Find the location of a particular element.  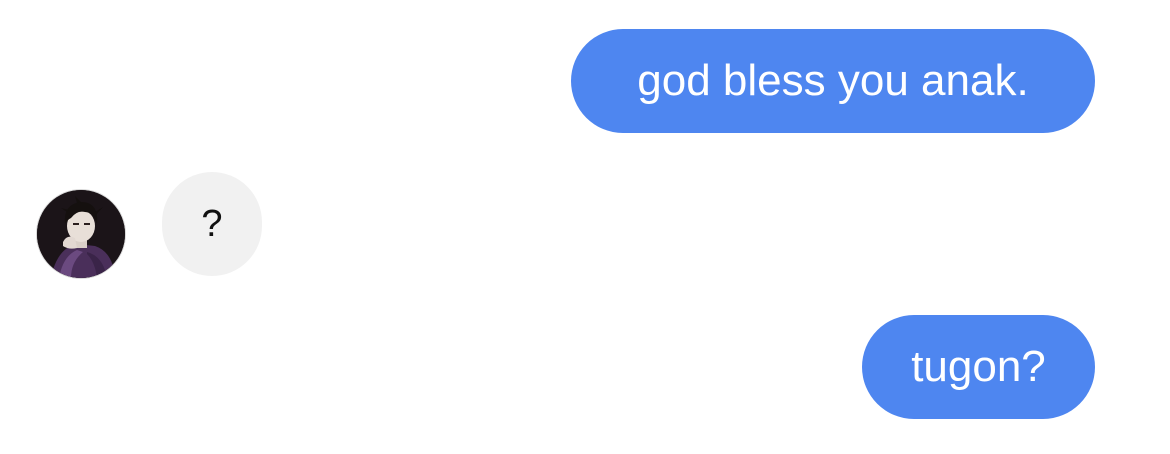

avatar-image is located at coordinates (81, 234).